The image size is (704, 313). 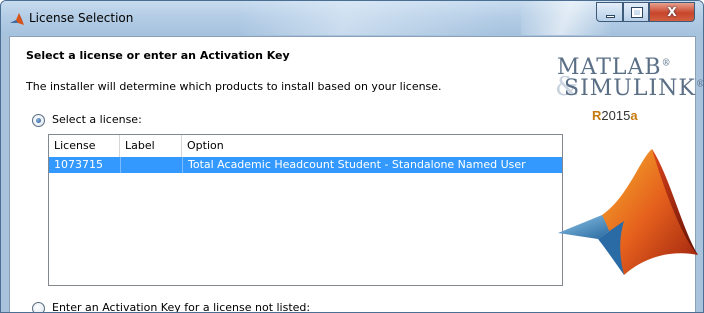 I want to click on brand-simulink: SIMULINK®, so click(x=633, y=88).